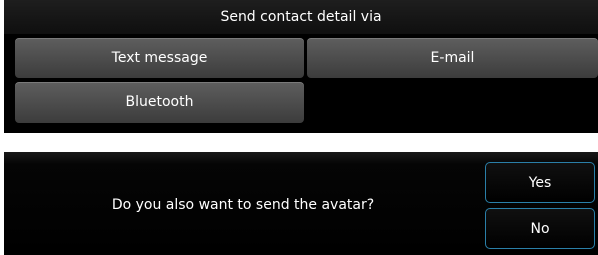  I want to click on text-message-button: Text message, so click(159, 58).